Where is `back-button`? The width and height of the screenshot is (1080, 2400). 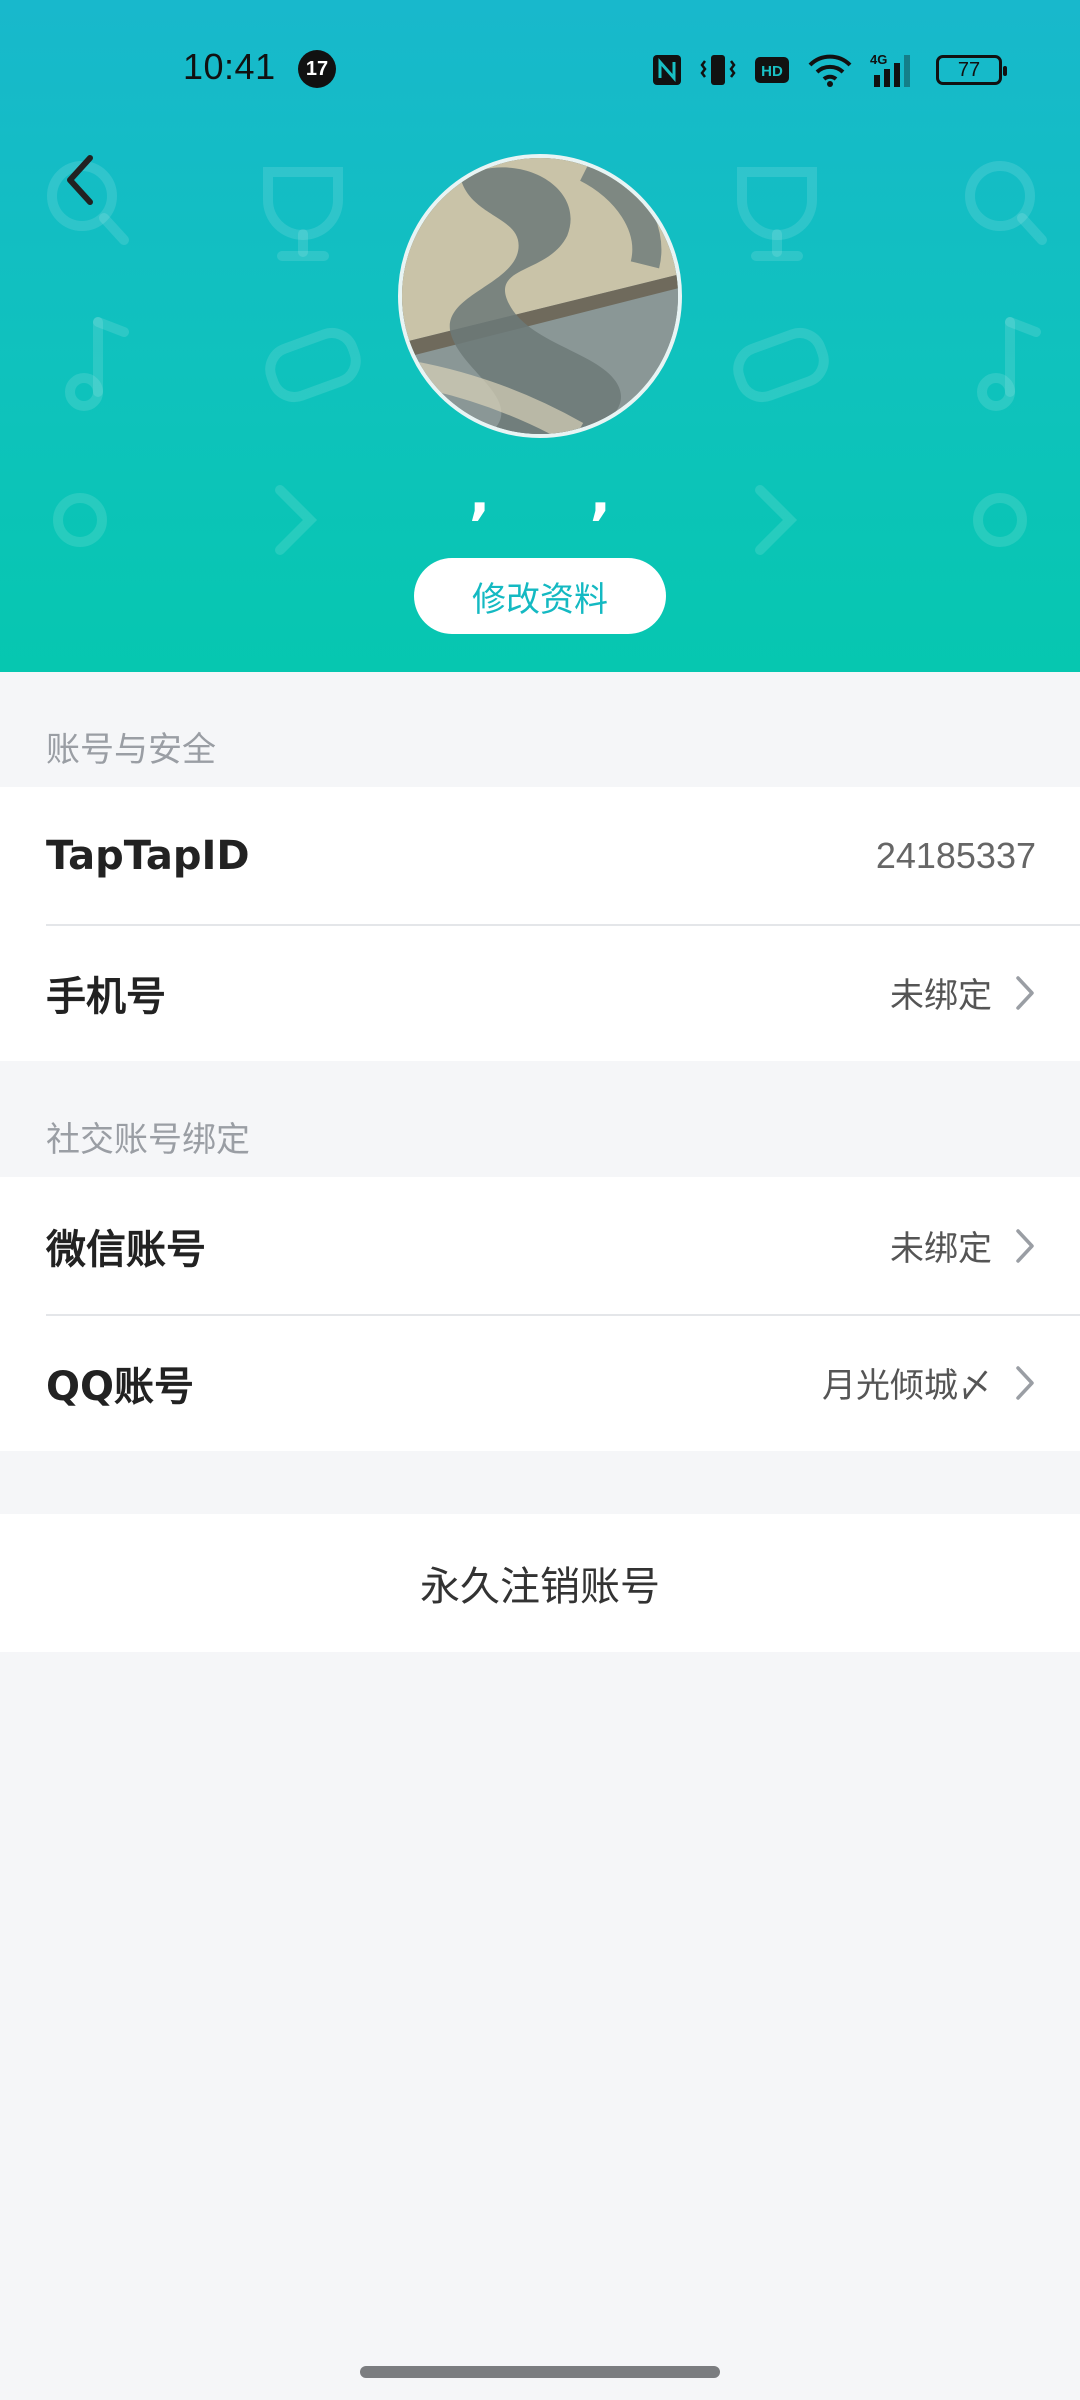 back-button is located at coordinates (80, 180).